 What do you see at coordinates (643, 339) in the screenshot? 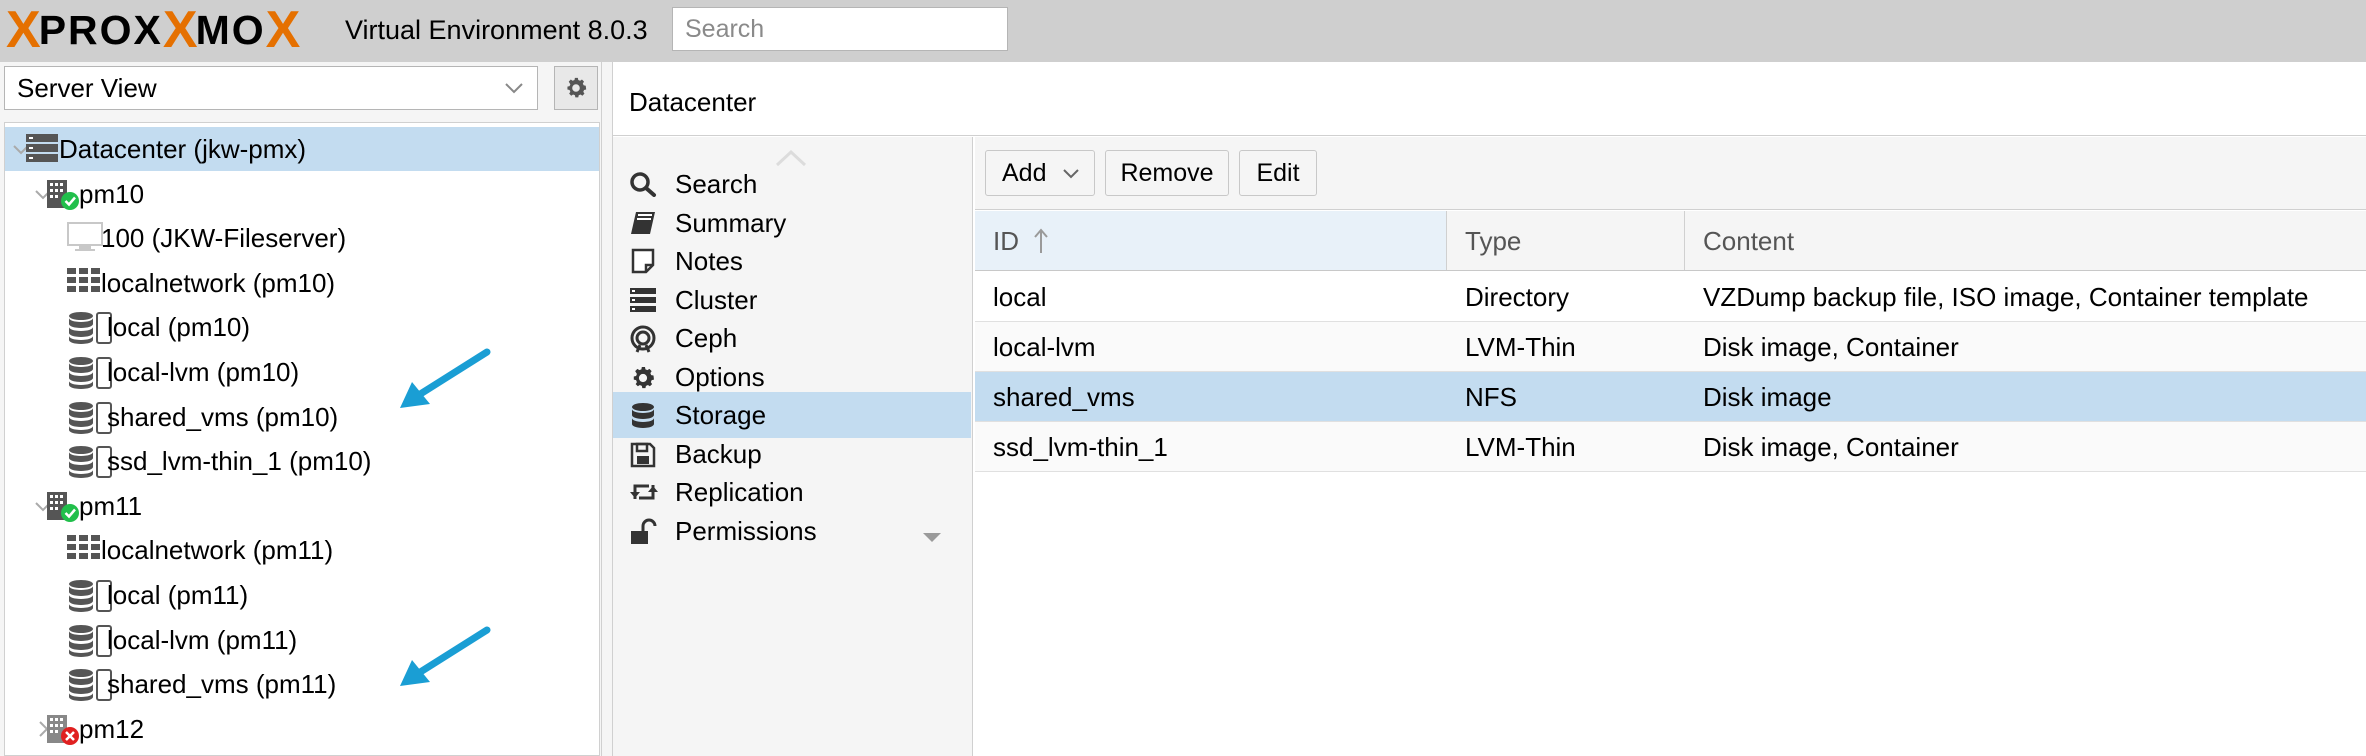
I see `ceph-icon` at bounding box center [643, 339].